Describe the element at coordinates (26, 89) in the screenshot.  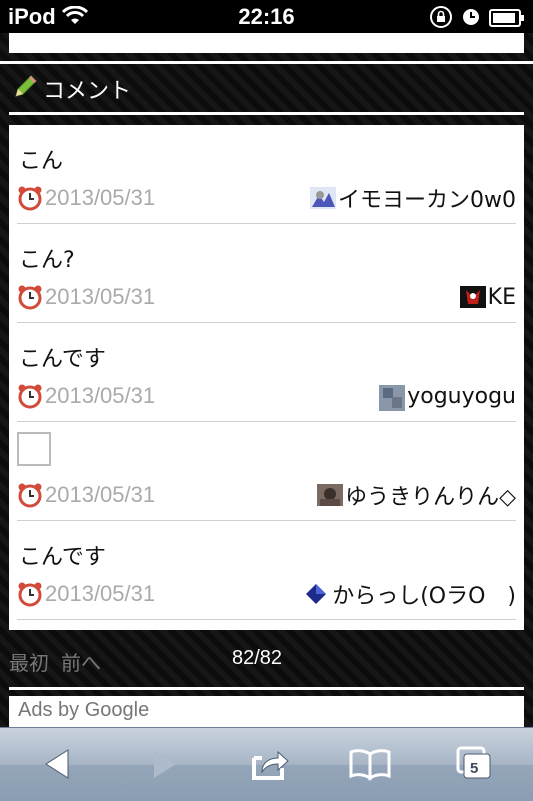
I see `pencil-icon` at that location.